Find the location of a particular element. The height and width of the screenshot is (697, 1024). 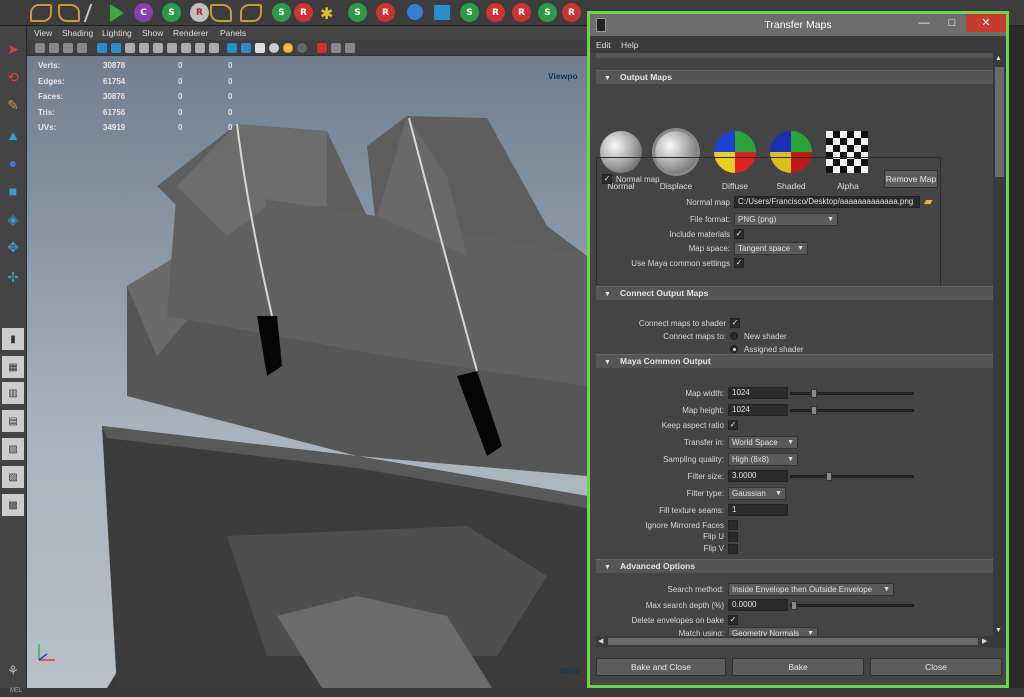

section-connect-output-maps: ▼ Connect Output Maps is located at coordinates (794, 293).